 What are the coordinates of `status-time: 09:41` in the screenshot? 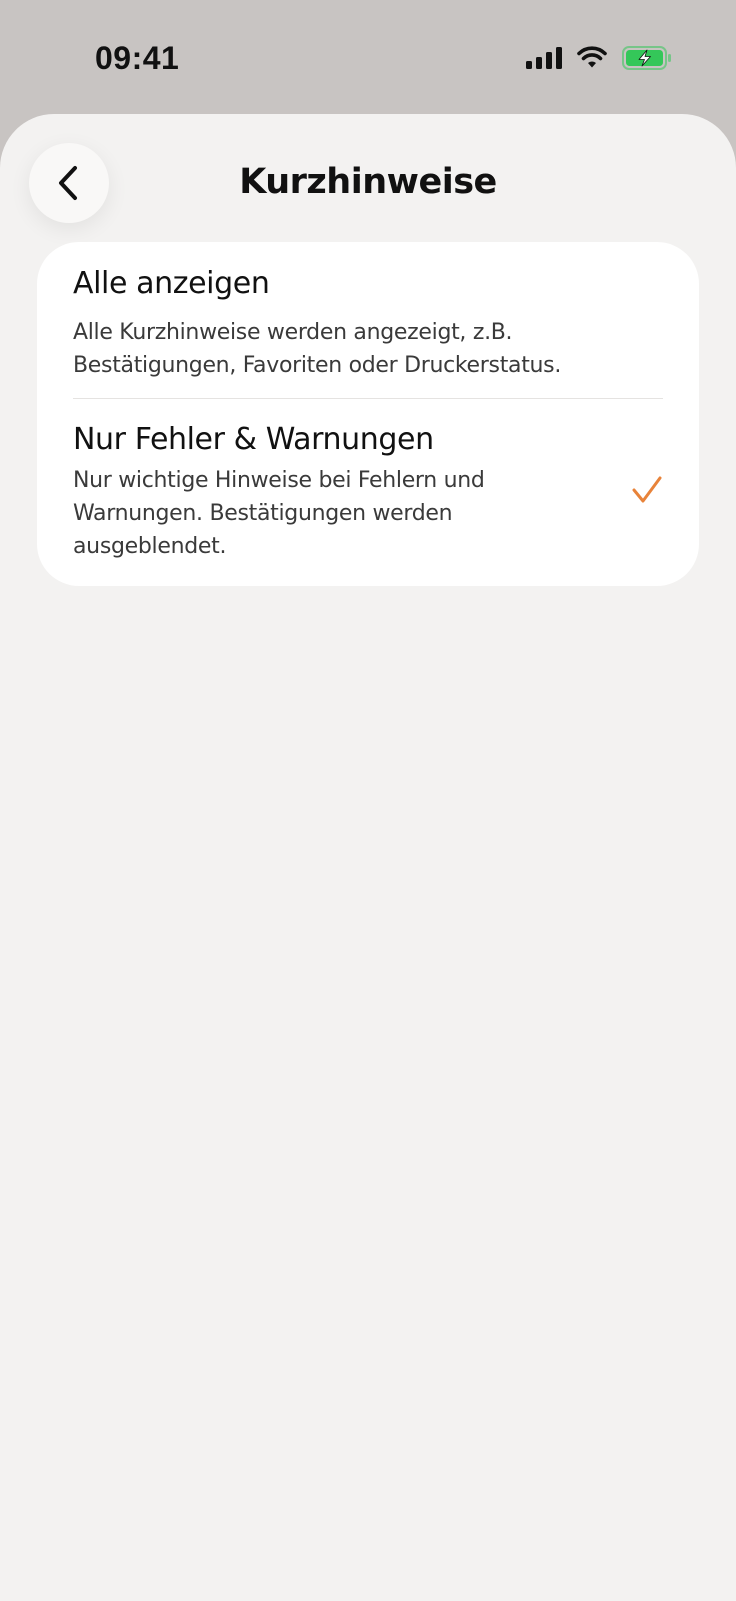 It's located at (137, 58).